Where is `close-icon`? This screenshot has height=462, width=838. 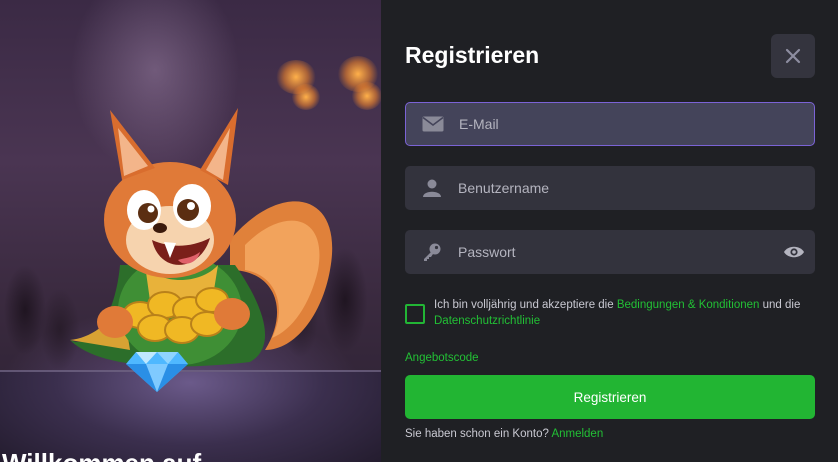 close-icon is located at coordinates (793, 56).